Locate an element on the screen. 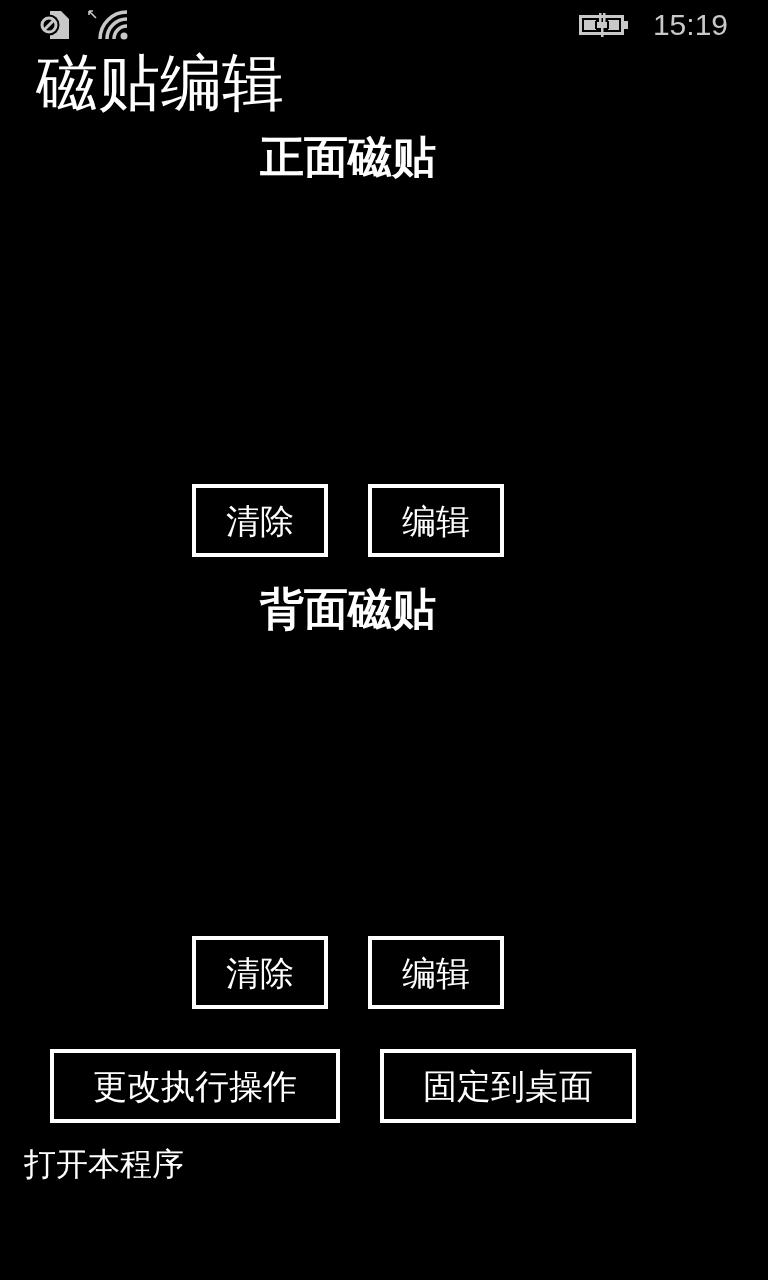 The width and height of the screenshot is (768, 1280). section-heading: 背面磁贴 is located at coordinates (348, 609).